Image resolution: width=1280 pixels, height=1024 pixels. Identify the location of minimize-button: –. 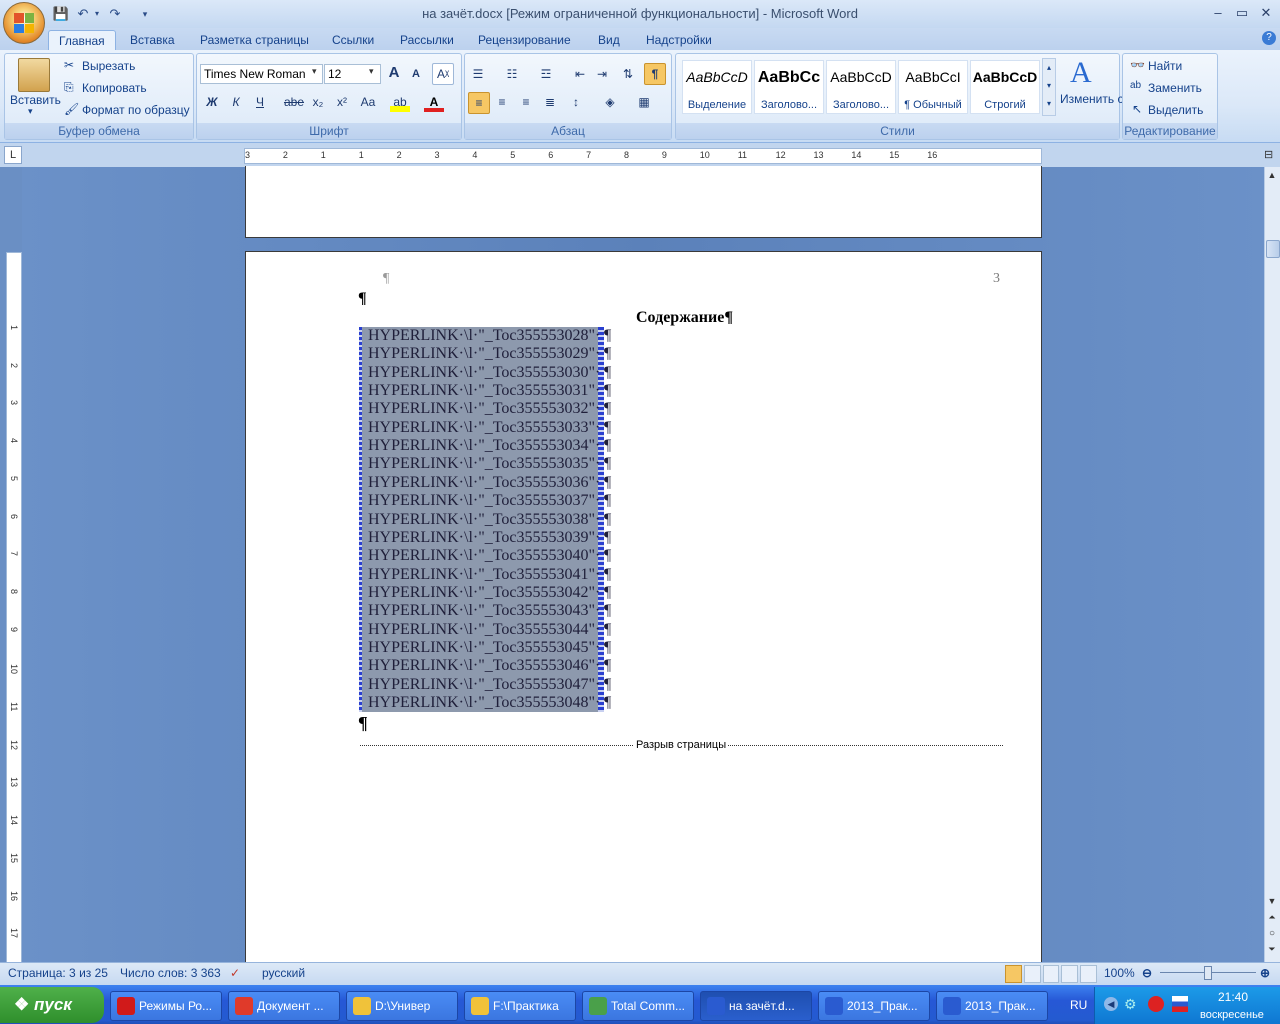
(1218, 14).